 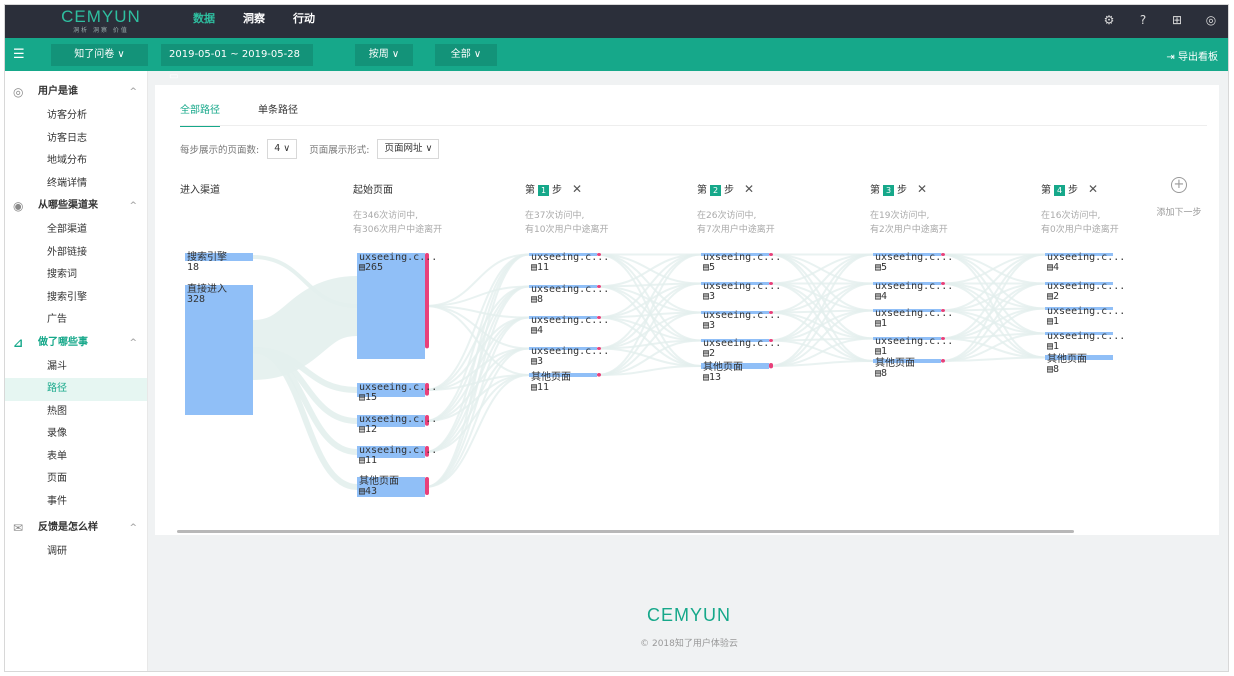 I want to click on sidebar-section-feedback: ✉ 反馈是怎么样 ^, so click(x=76, y=528).